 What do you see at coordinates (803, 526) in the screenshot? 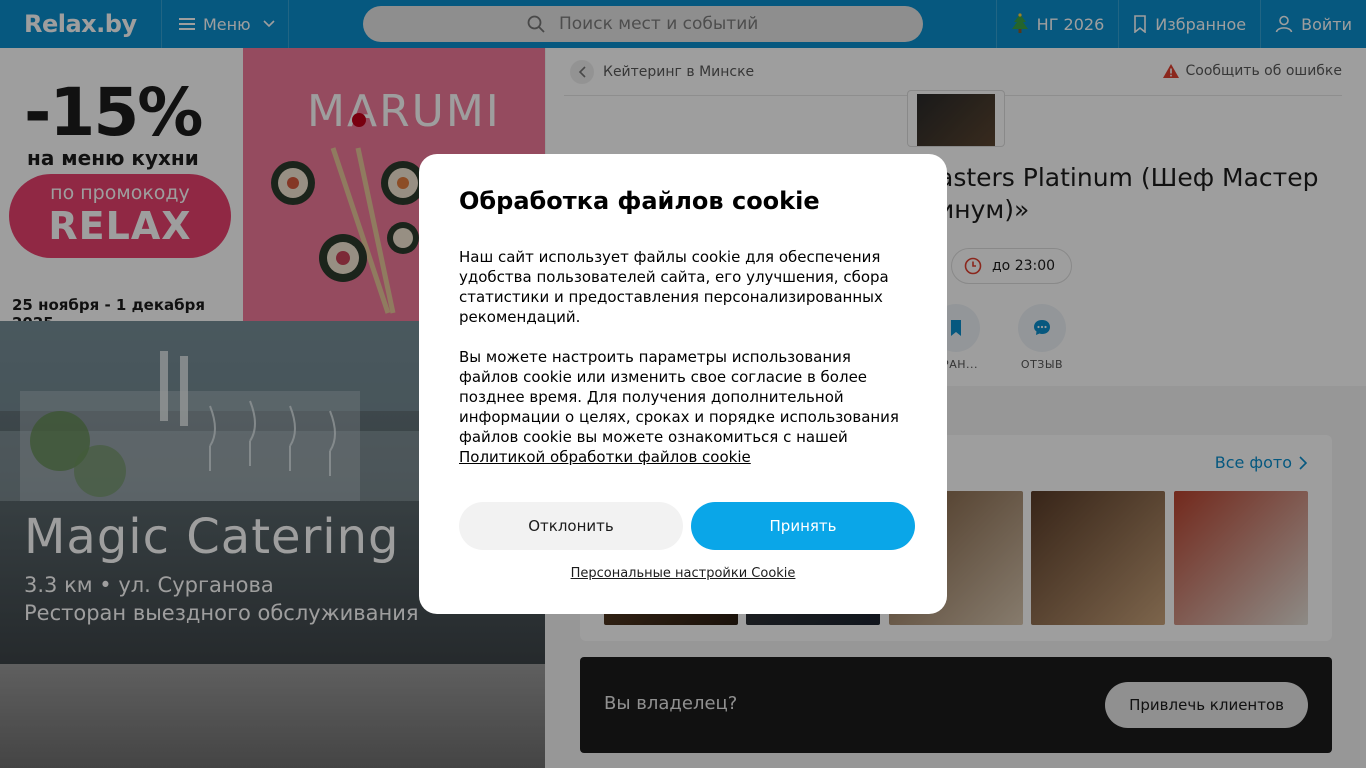
I see `accept-button: Принять` at bounding box center [803, 526].